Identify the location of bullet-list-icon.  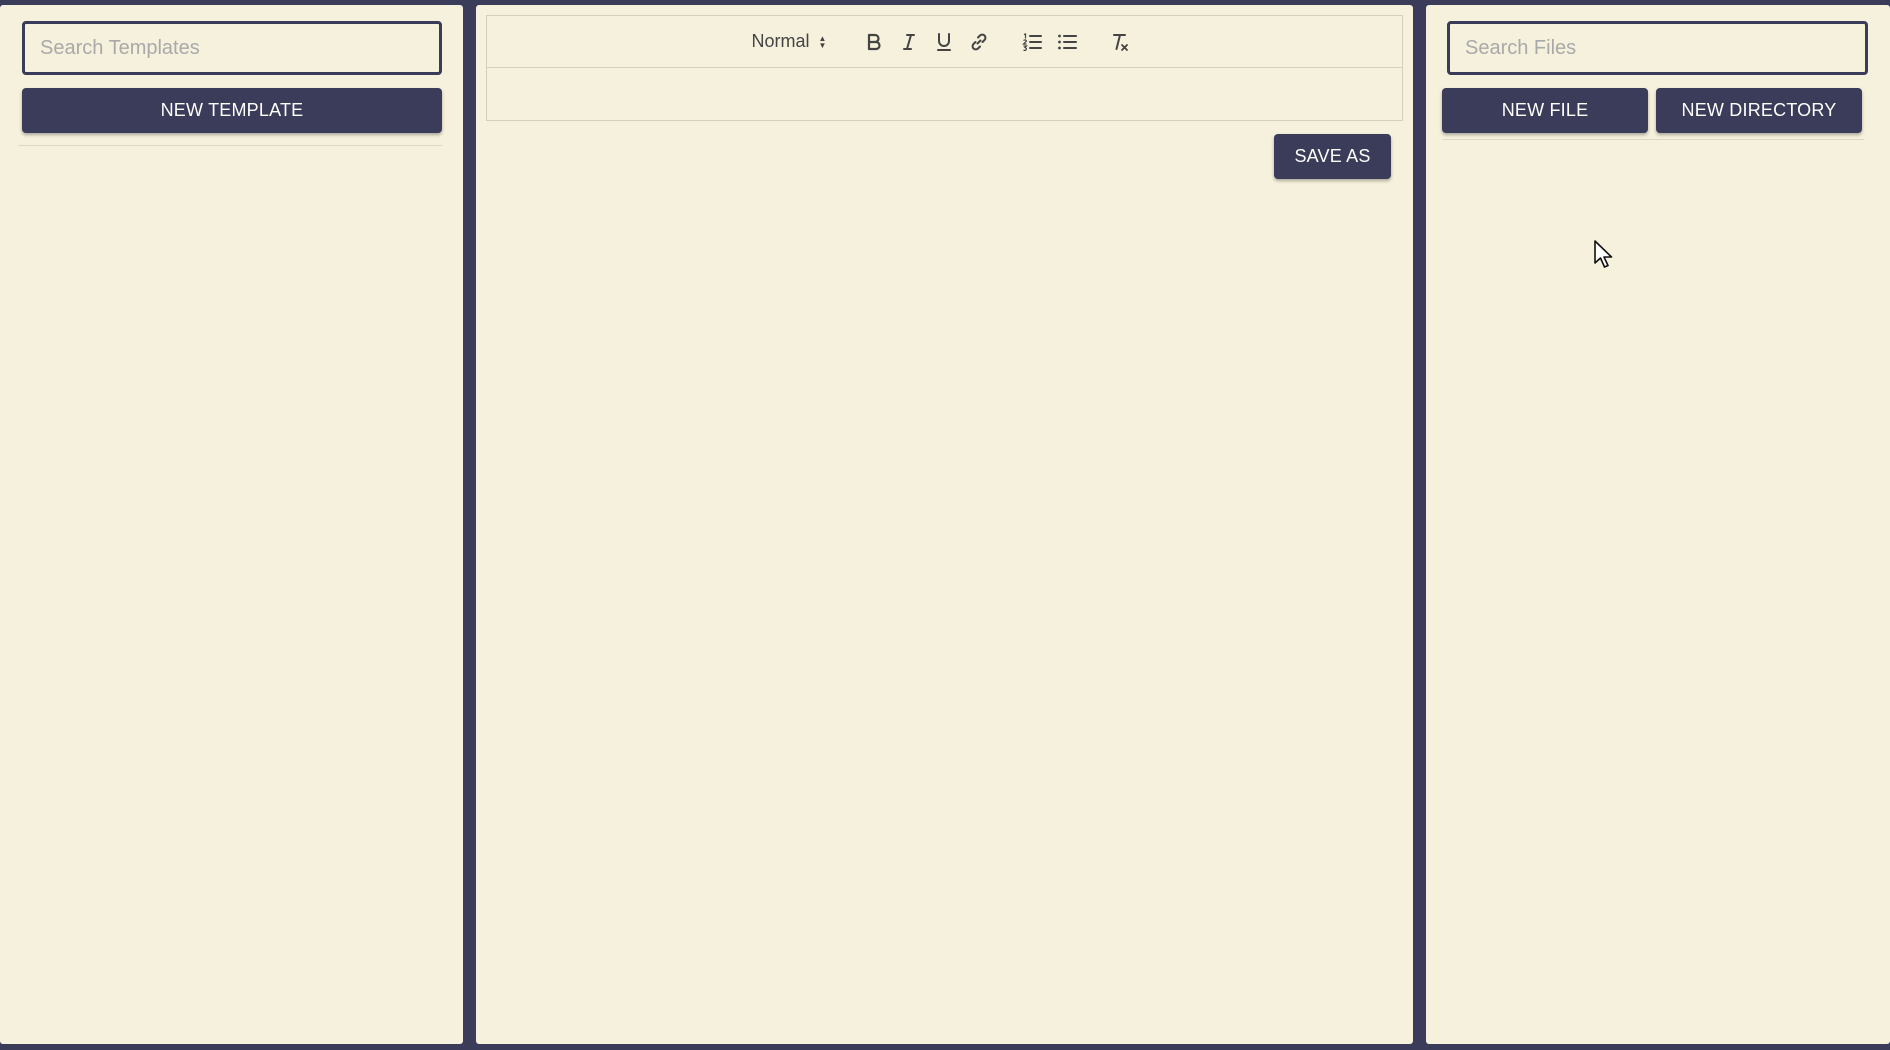
(1067, 41).